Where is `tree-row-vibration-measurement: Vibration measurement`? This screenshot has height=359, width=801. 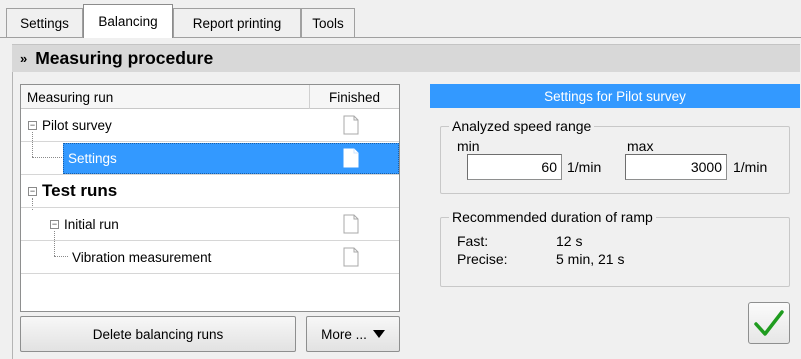
tree-row-vibration-measurement: Vibration measurement is located at coordinates (210, 257).